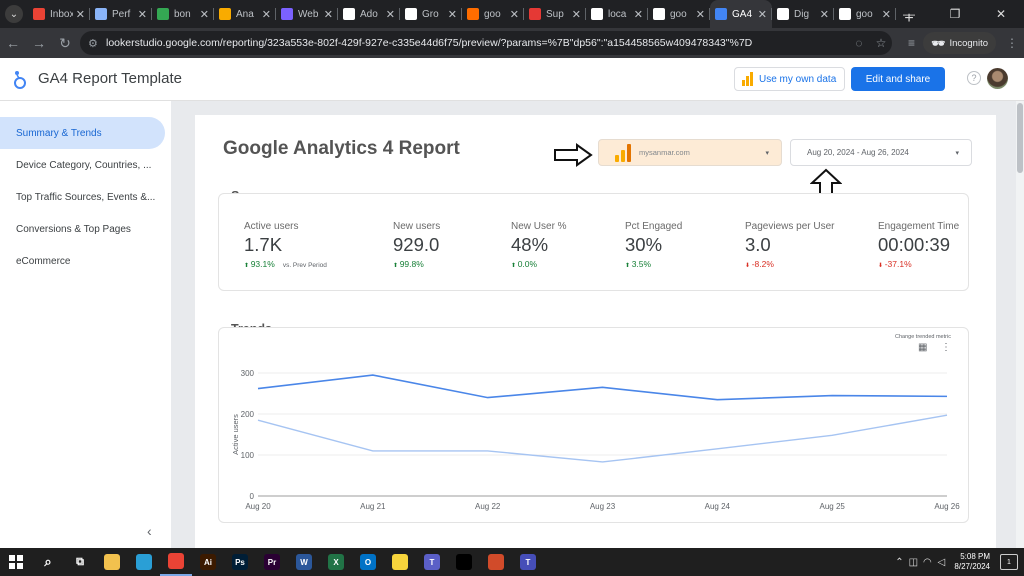  What do you see at coordinates (909, 14) in the screenshot?
I see `minimize-icon: —` at bounding box center [909, 14].